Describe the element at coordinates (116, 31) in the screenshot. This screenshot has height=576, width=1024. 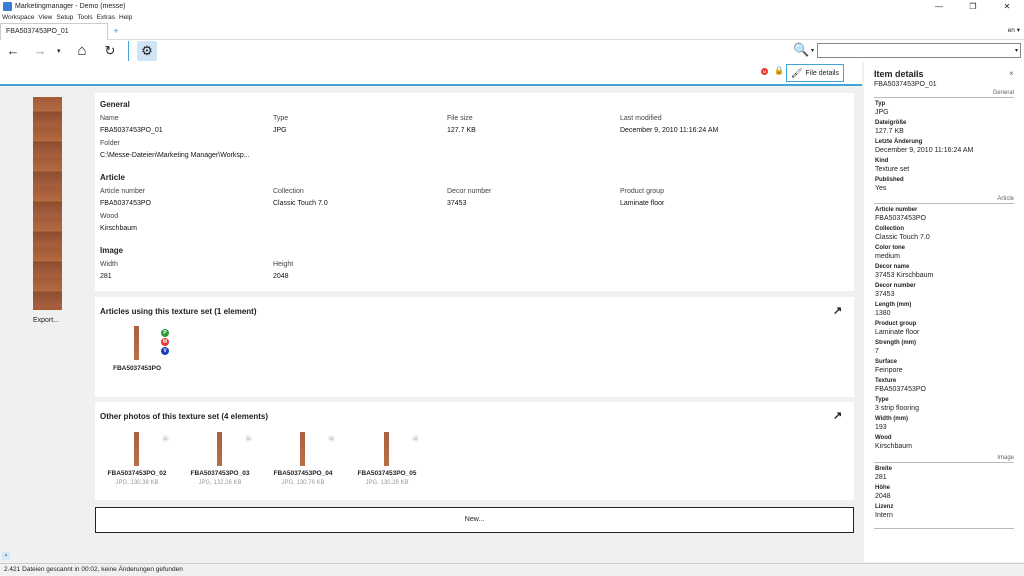
I see `add-tab-button: +` at that location.